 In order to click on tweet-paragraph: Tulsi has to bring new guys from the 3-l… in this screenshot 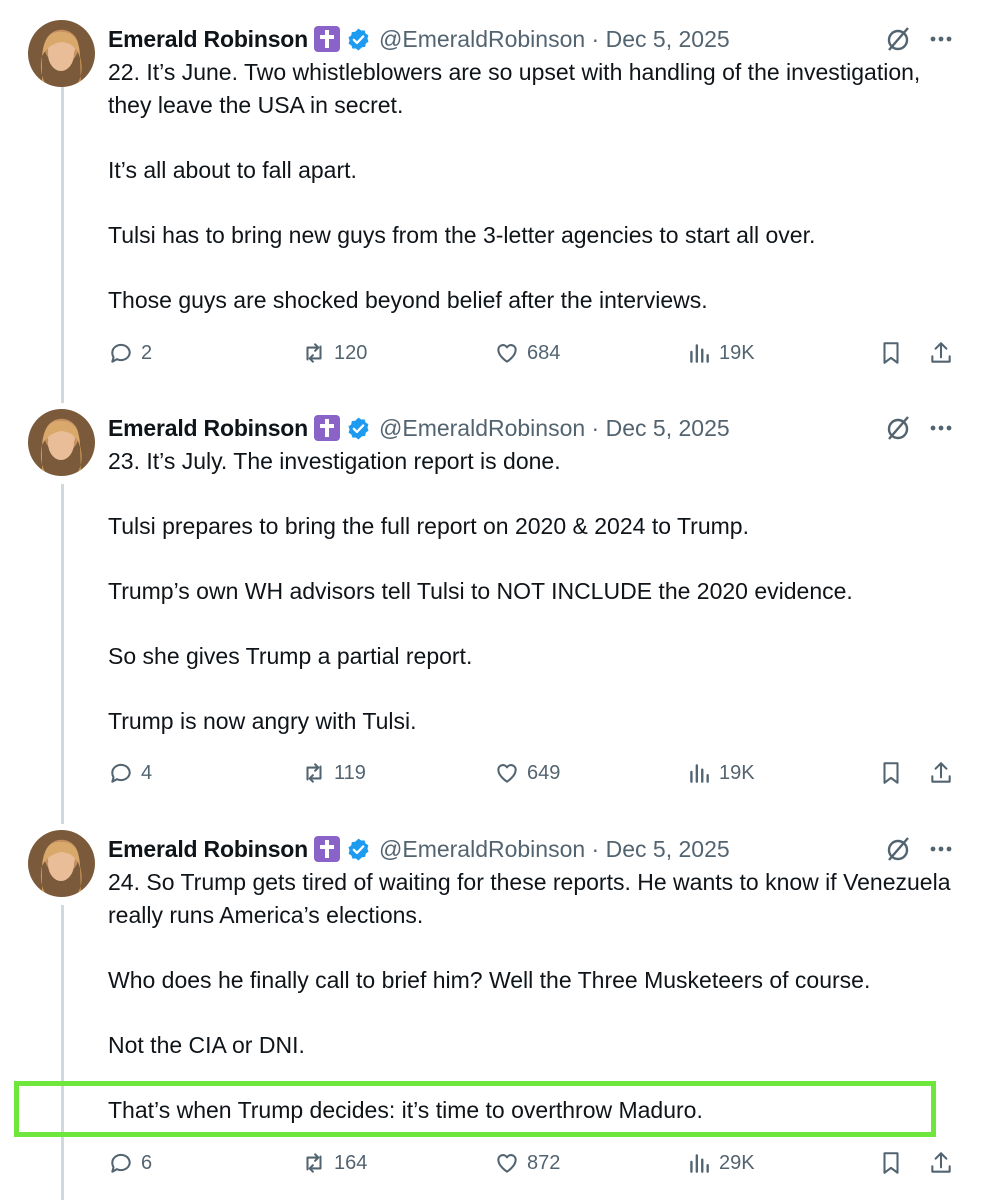, I will do `click(462, 235)`.